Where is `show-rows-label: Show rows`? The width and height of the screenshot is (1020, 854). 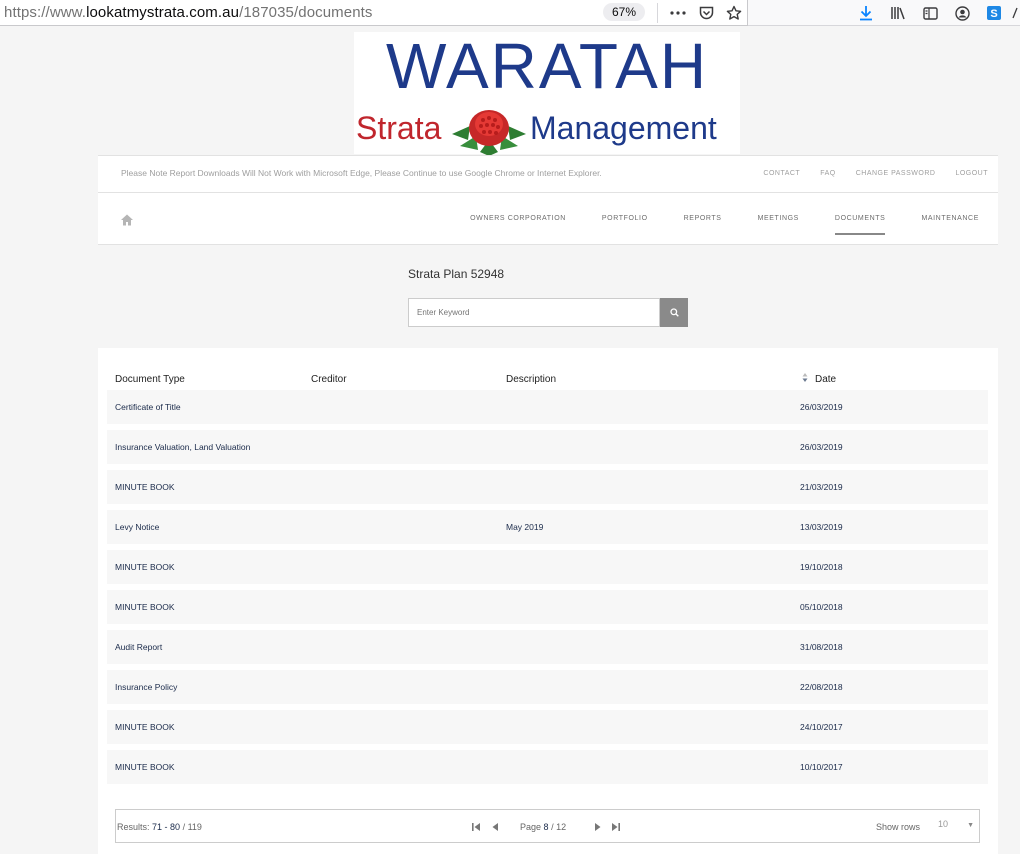 show-rows-label: Show rows is located at coordinates (898, 827).